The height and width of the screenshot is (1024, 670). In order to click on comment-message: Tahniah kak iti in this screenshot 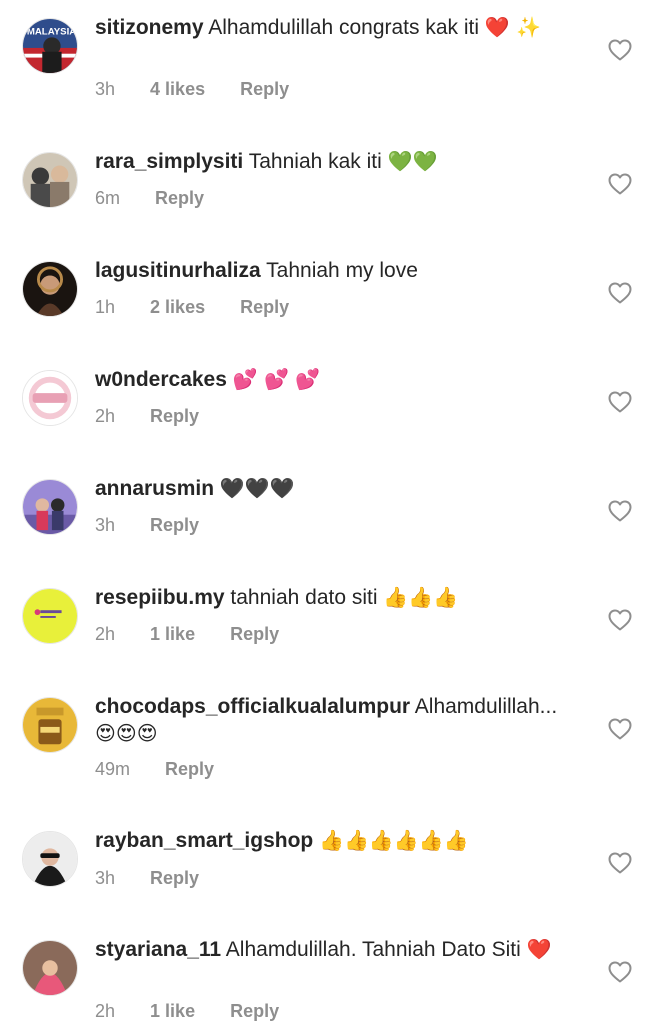, I will do `click(315, 161)`.